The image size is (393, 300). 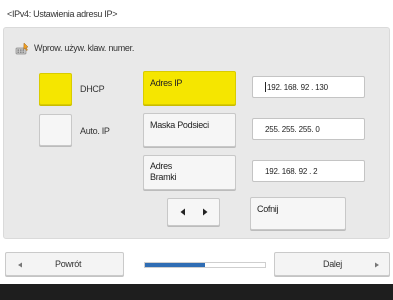 I want to click on back-button-label: Powrót, so click(x=68, y=264).